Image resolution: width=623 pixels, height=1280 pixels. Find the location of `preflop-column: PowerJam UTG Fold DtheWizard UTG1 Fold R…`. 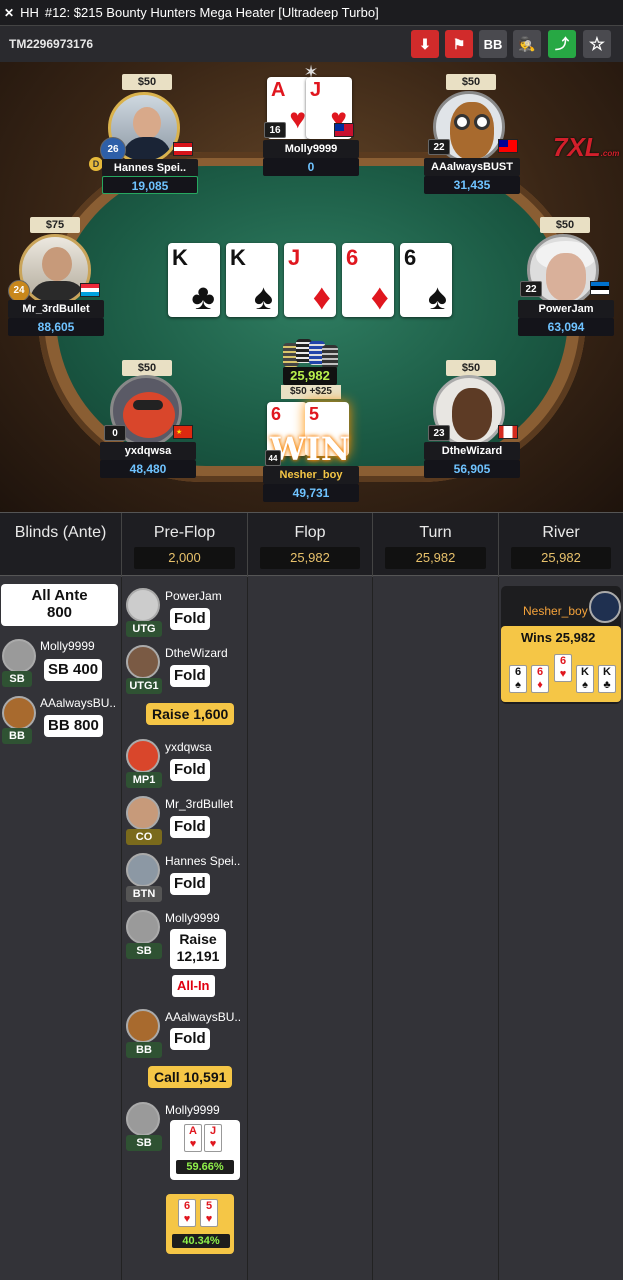

preflop-column: PowerJam UTG Fold DtheWizard UTG1 Fold R… is located at coordinates (185, 928).